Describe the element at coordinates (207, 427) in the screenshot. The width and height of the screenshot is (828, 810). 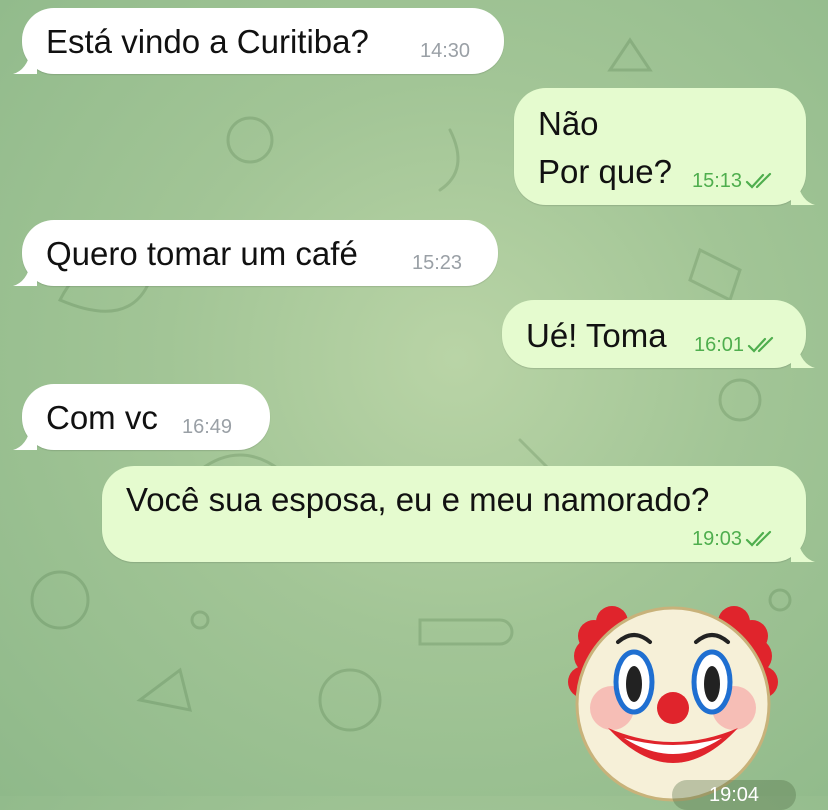
I see `message-time: 16:49` at that location.